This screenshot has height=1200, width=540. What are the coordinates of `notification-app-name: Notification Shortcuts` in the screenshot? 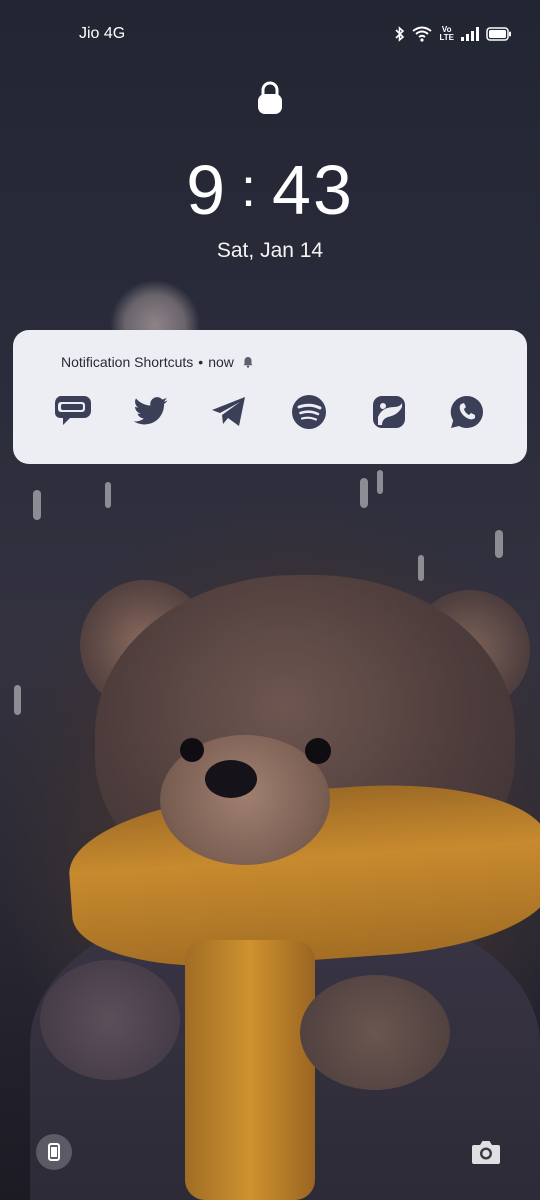 It's located at (127, 362).